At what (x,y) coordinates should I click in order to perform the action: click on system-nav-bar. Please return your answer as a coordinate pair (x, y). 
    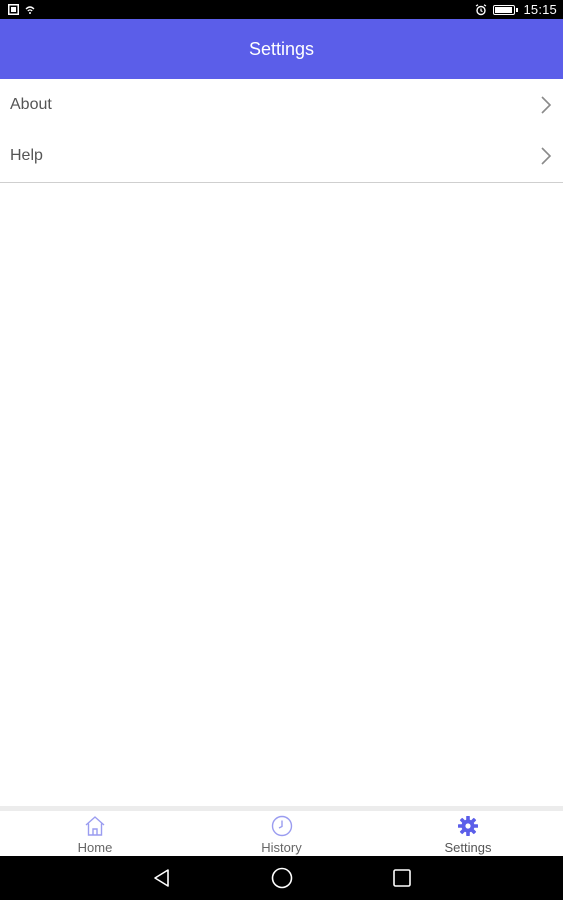
    Looking at the image, I should click on (281, 878).